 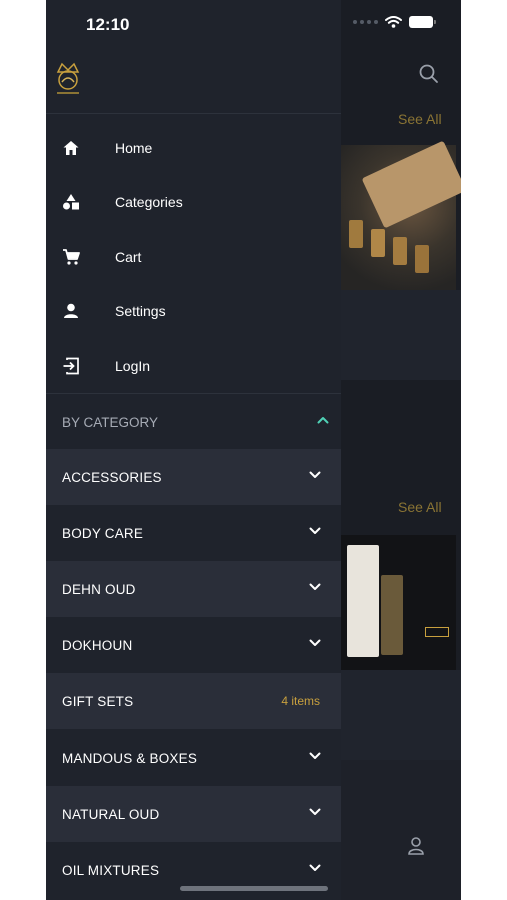 What do you see at coordinates (193, 257) in the screenshot?
I see `nav-item-cart: Cart` at bounding box center [193, 257].